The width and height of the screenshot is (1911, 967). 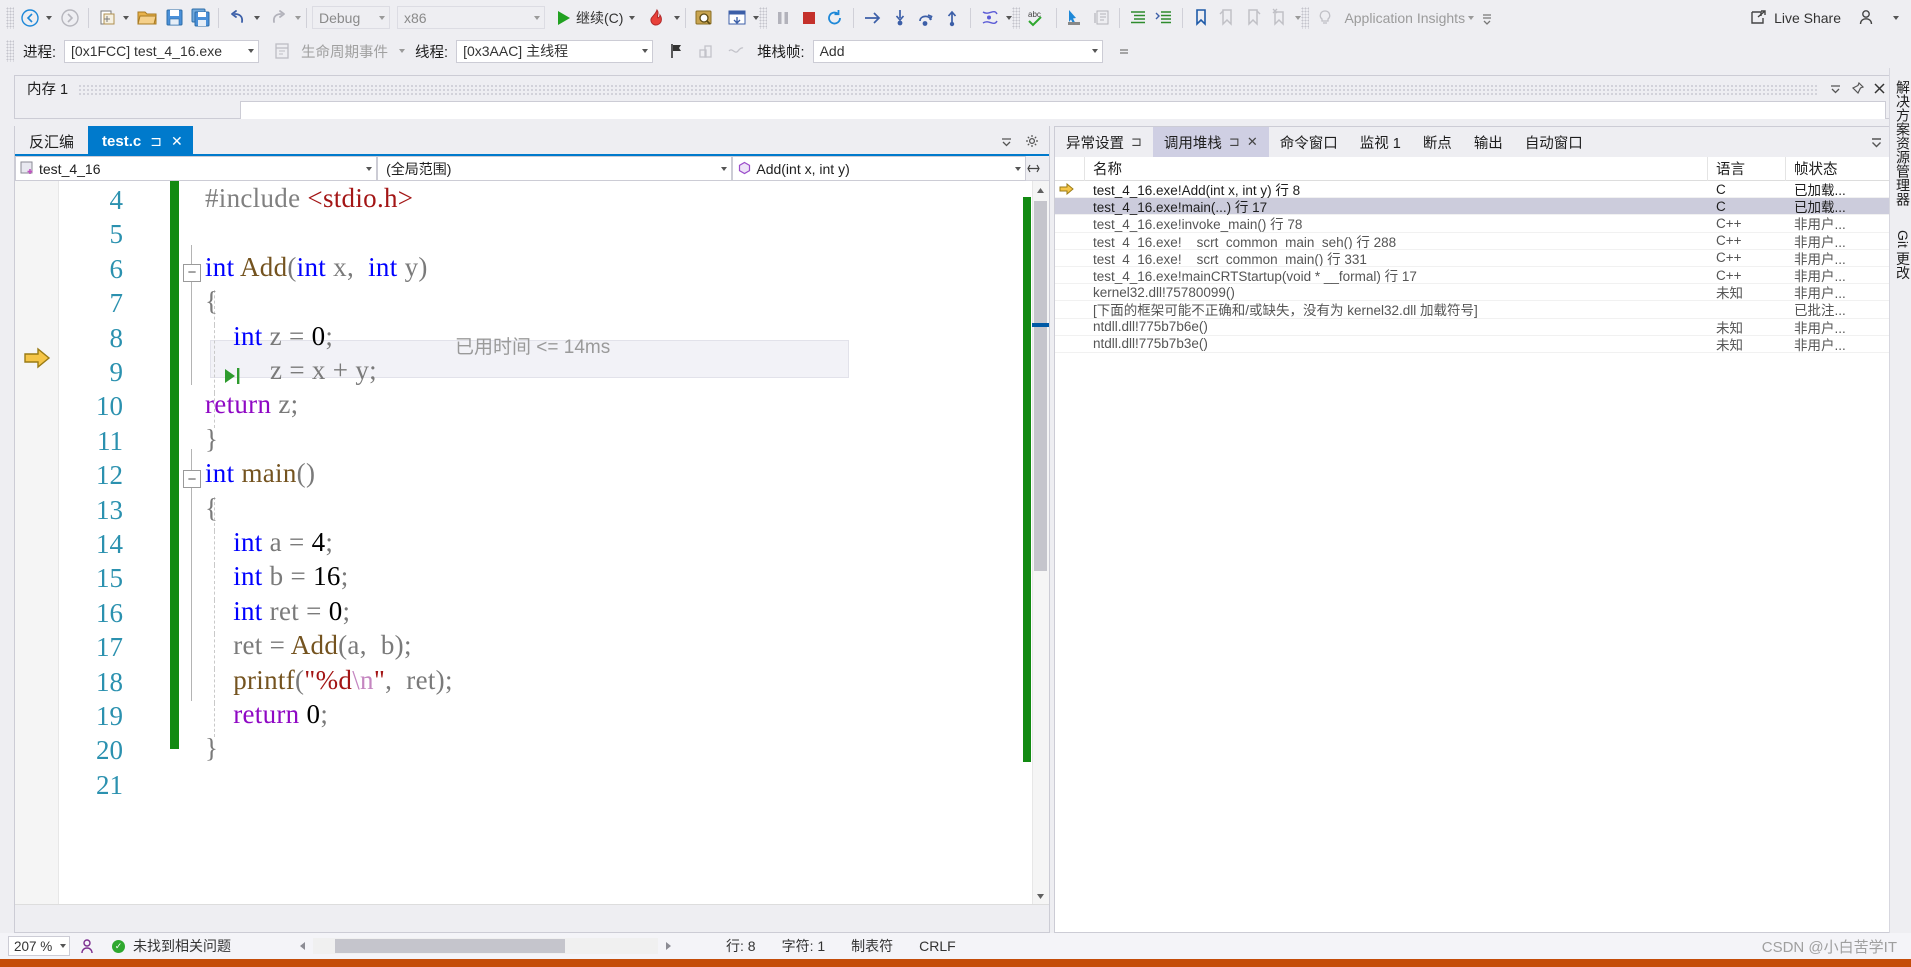 I want to click on nav-scope-dropdown: (全局范围), so click(x=555, y=168).